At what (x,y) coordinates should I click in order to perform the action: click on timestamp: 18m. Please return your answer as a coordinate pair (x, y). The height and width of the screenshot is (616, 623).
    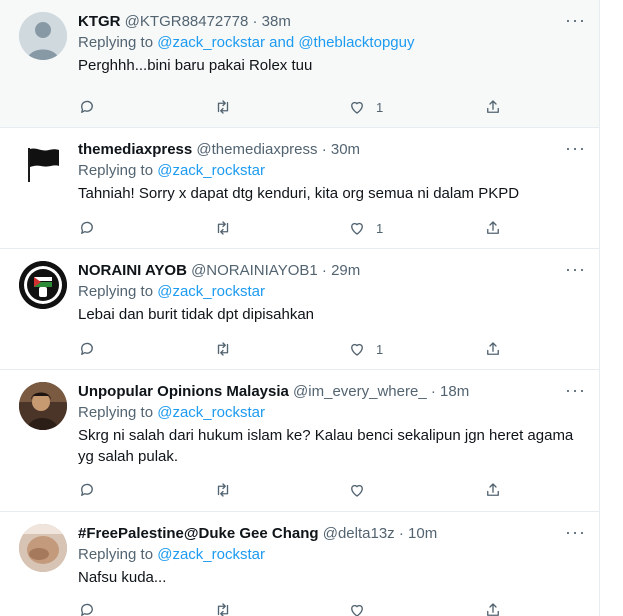
    Looking at the image, I should click on (454, 391).